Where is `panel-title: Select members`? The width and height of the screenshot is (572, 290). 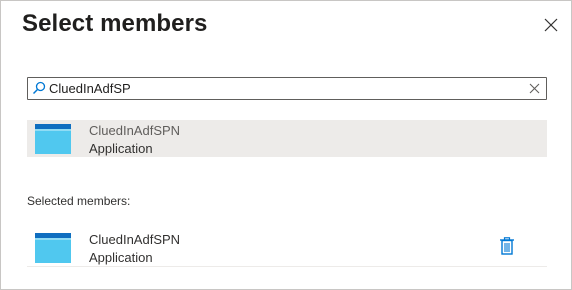 panel-title: Select members is located at coordinates (115, 23).